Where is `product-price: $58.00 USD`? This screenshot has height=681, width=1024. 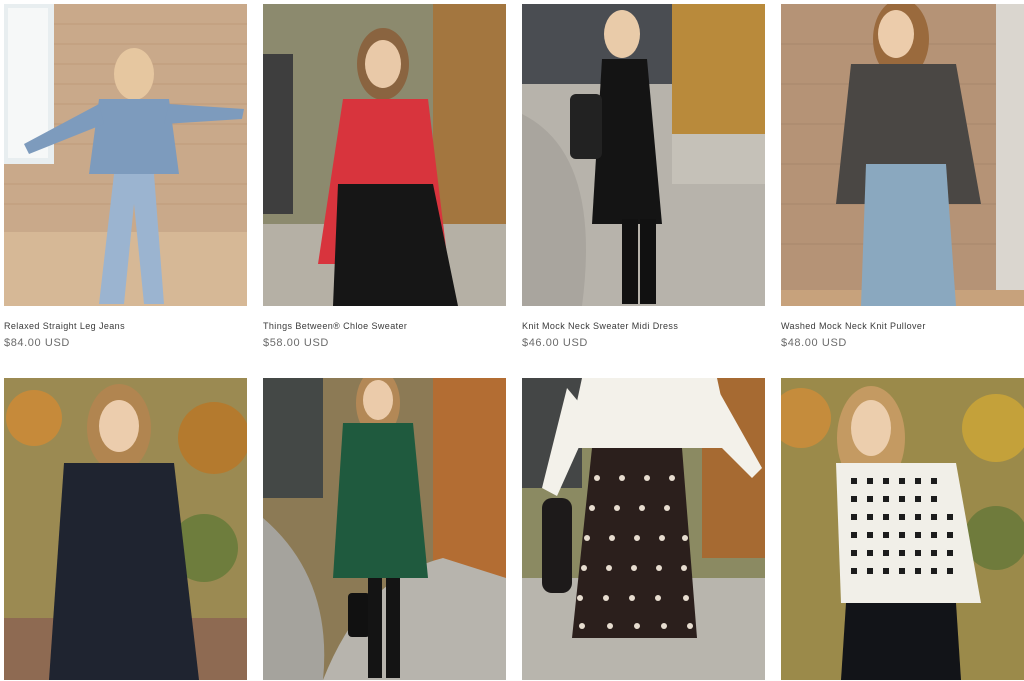
product-price: $58.00 USD is located at coordinates (296, 343).